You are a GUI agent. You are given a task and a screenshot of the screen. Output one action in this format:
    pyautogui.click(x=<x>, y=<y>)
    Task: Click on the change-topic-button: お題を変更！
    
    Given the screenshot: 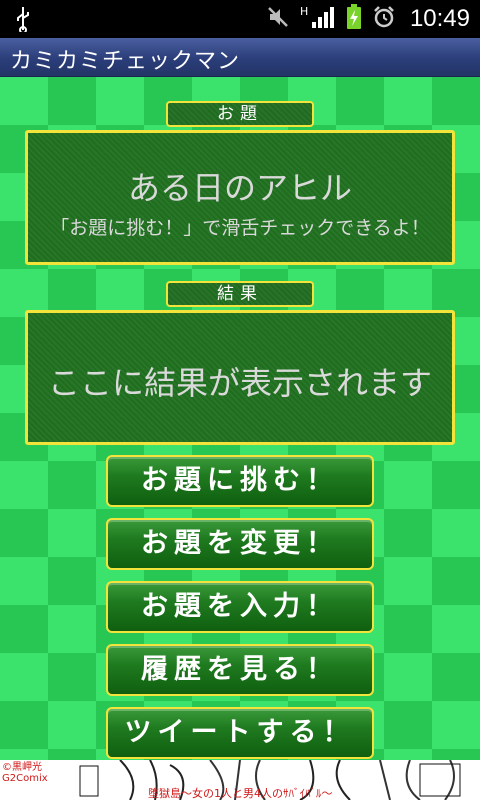 What is the action you would take?
    pyautogui.click(x=240, y=544)
    